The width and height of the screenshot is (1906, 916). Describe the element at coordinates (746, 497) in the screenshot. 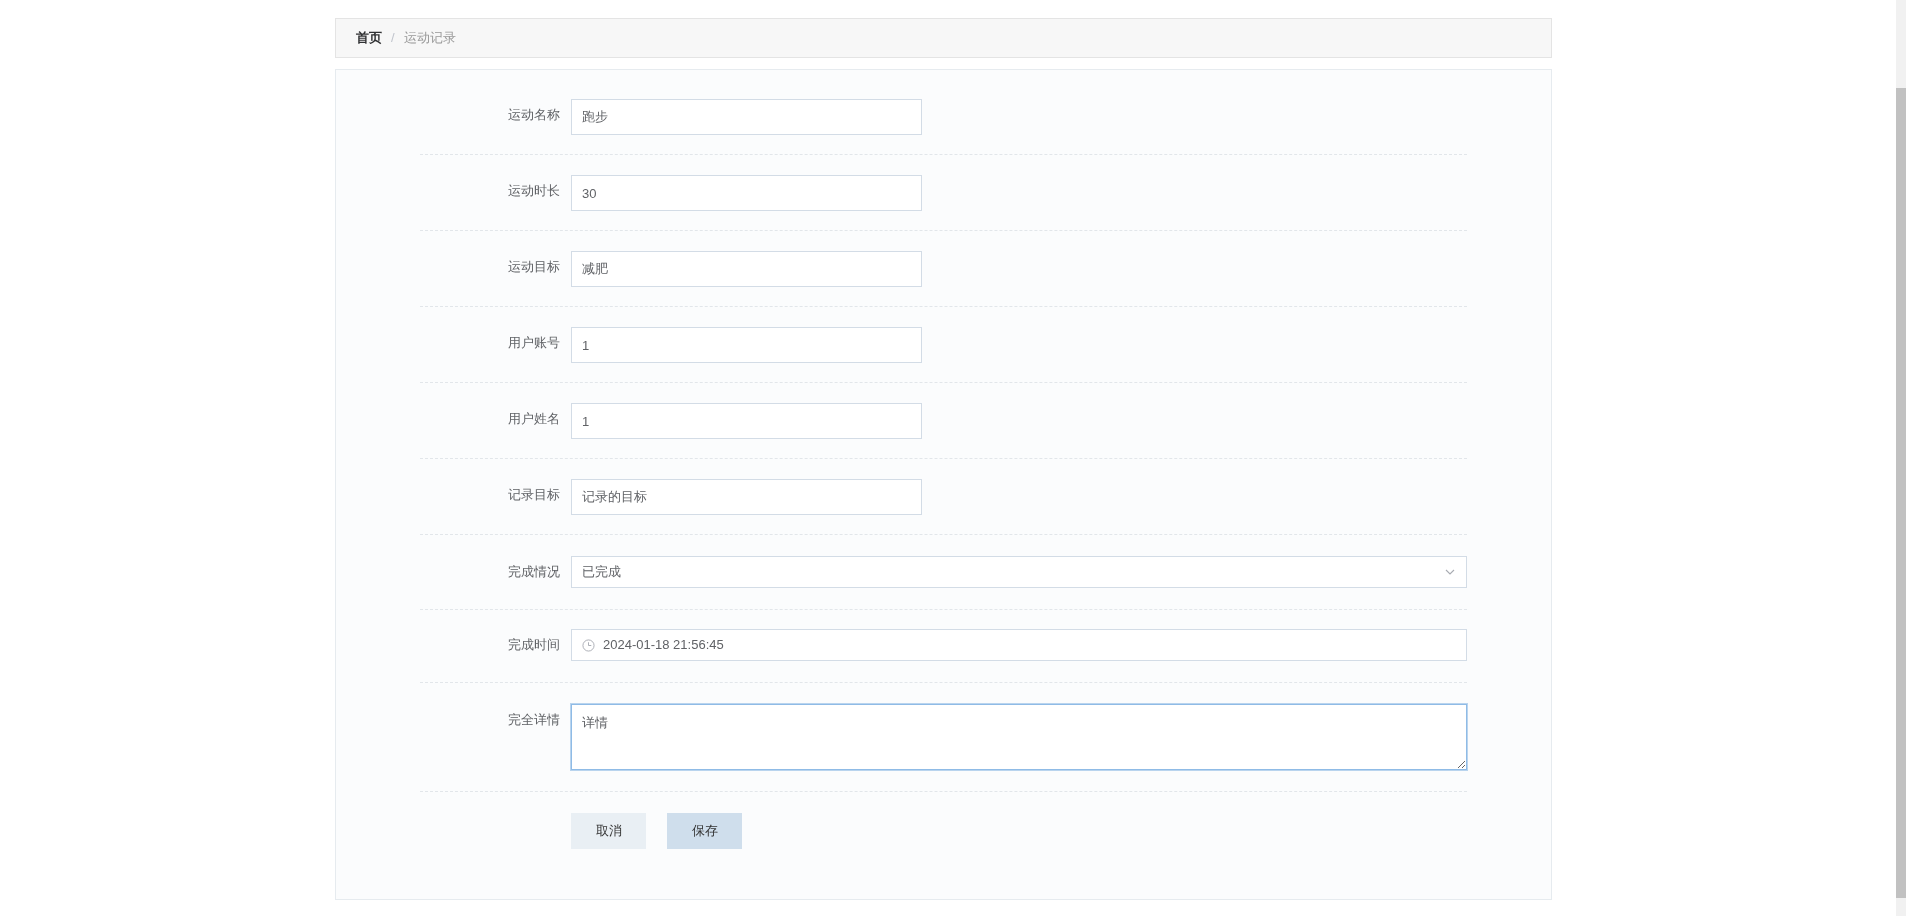

I see `text-input: 记录的目标` at that location.